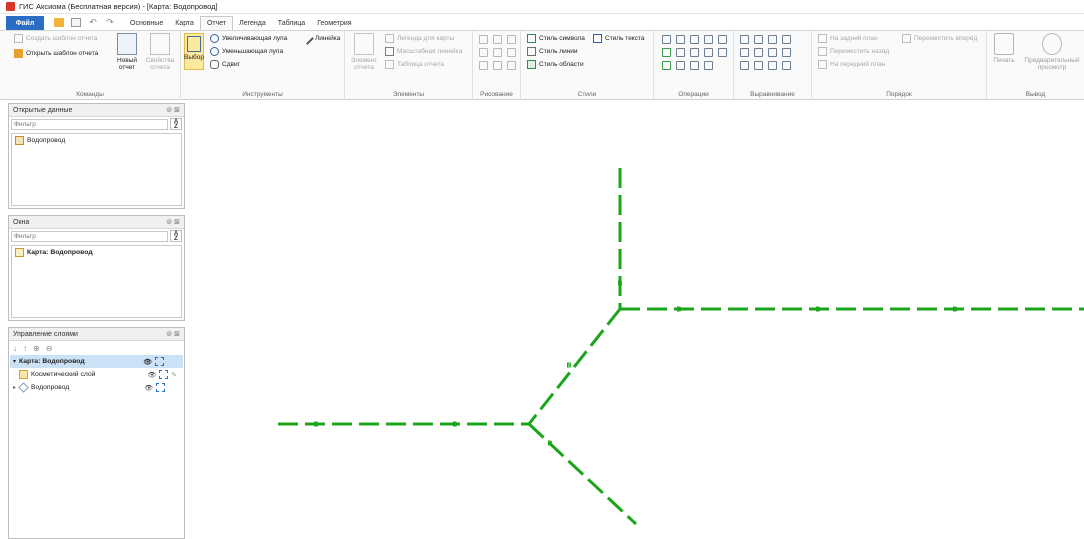 The width and height of the screenshot is (1084, 539). What do you see at coordinates (758, 65) in the screenshot?
I see `same-height-icon` at bounding box center [758, 65].